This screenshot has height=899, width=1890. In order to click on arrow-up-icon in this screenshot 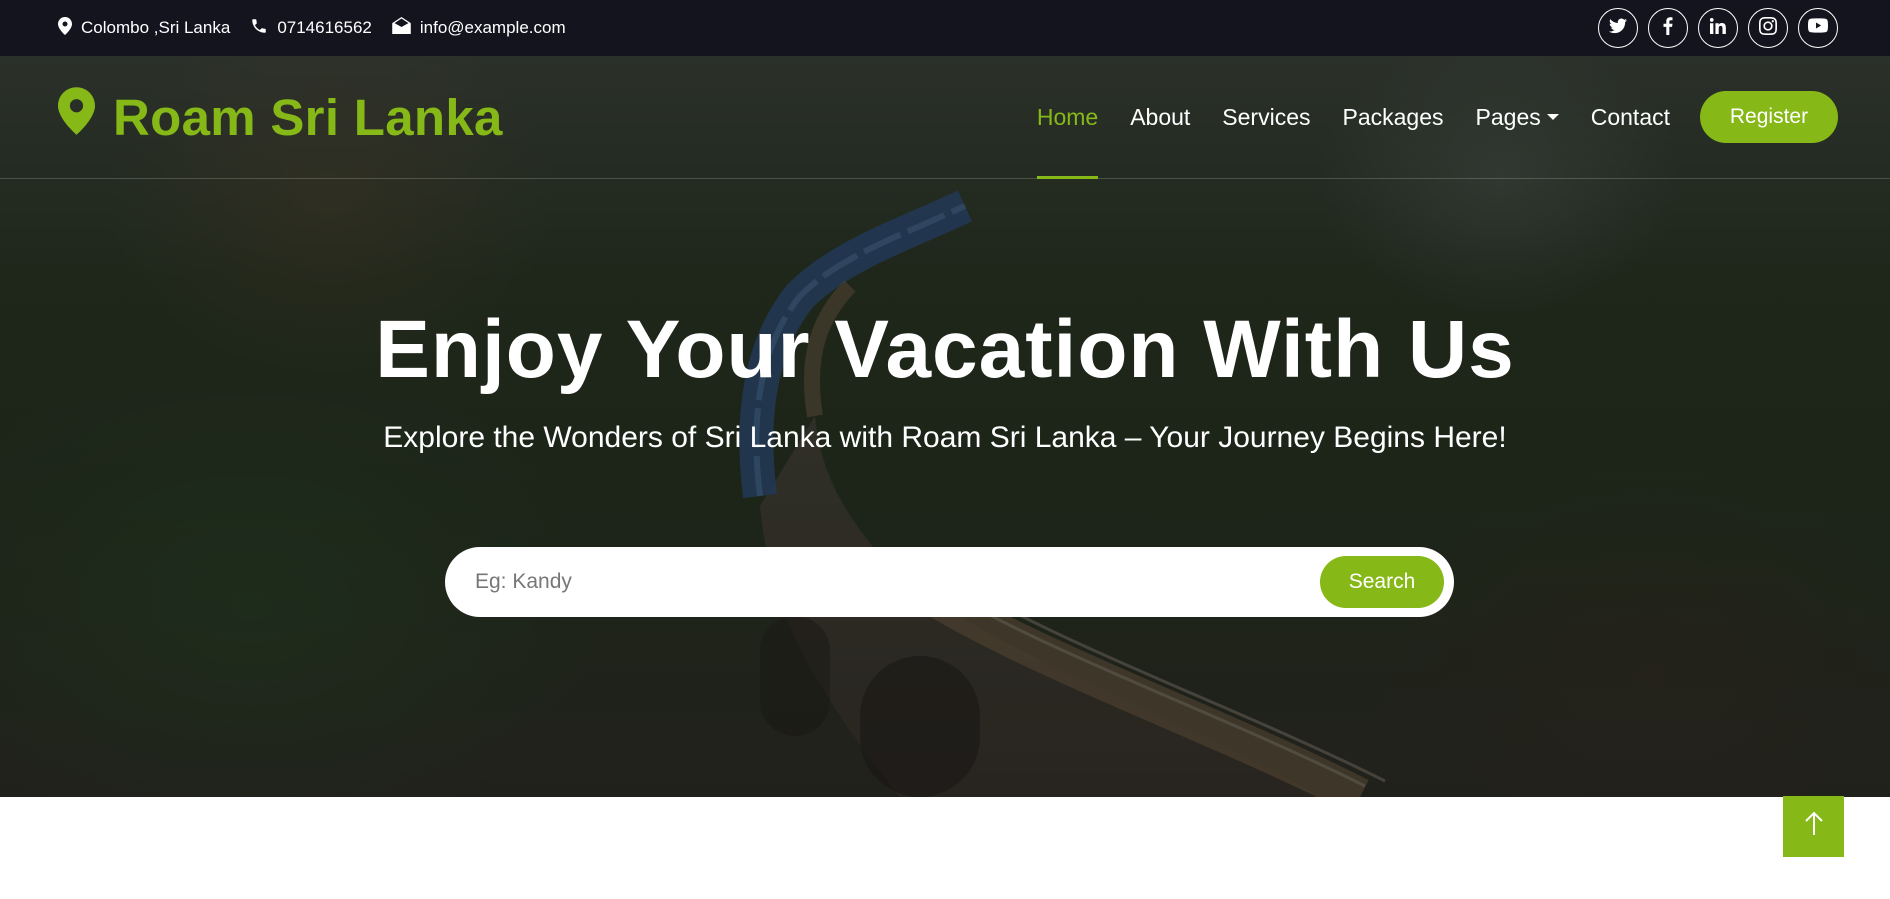, I will do `click(1814, 826)`.